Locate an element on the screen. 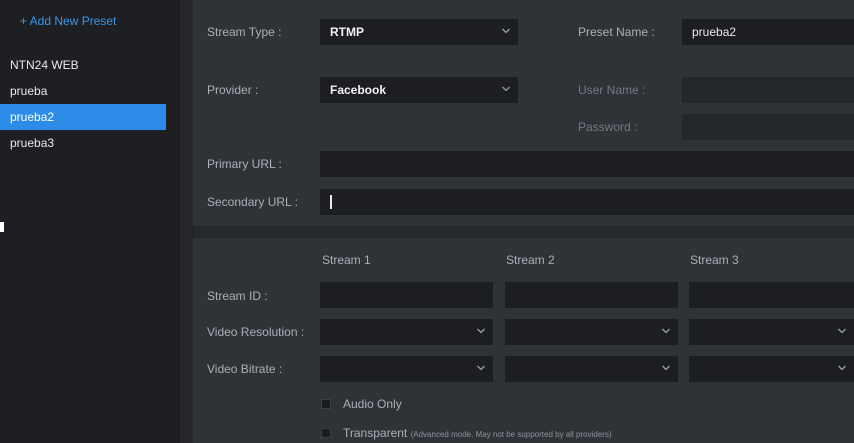 This screenshot has width=854, height=443. stream-1-bitrate-select is located at coordinates (406, 369).